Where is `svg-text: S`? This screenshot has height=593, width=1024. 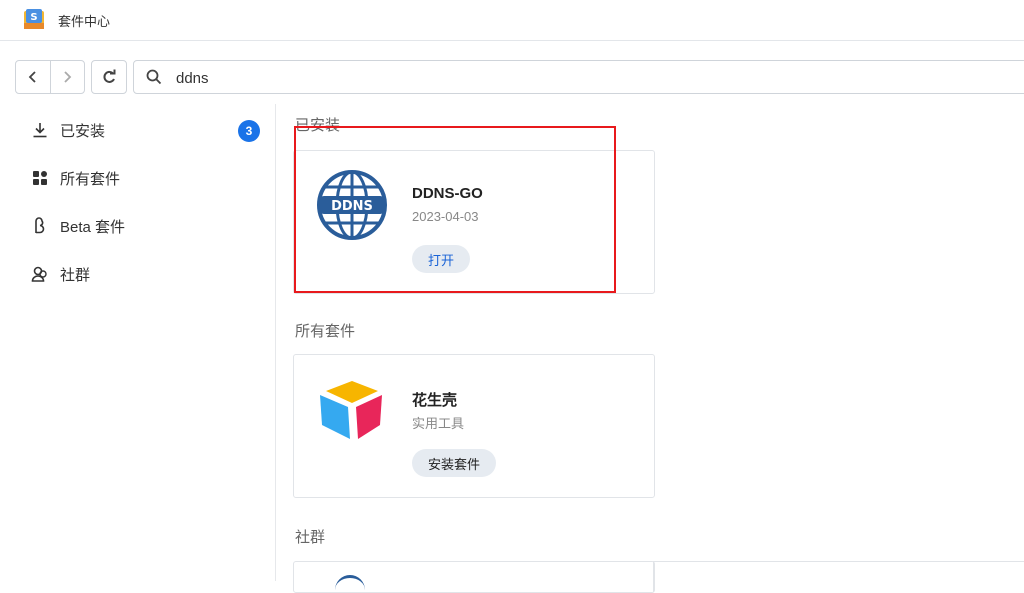
svg-text: S is located at coordinates (33, 17).